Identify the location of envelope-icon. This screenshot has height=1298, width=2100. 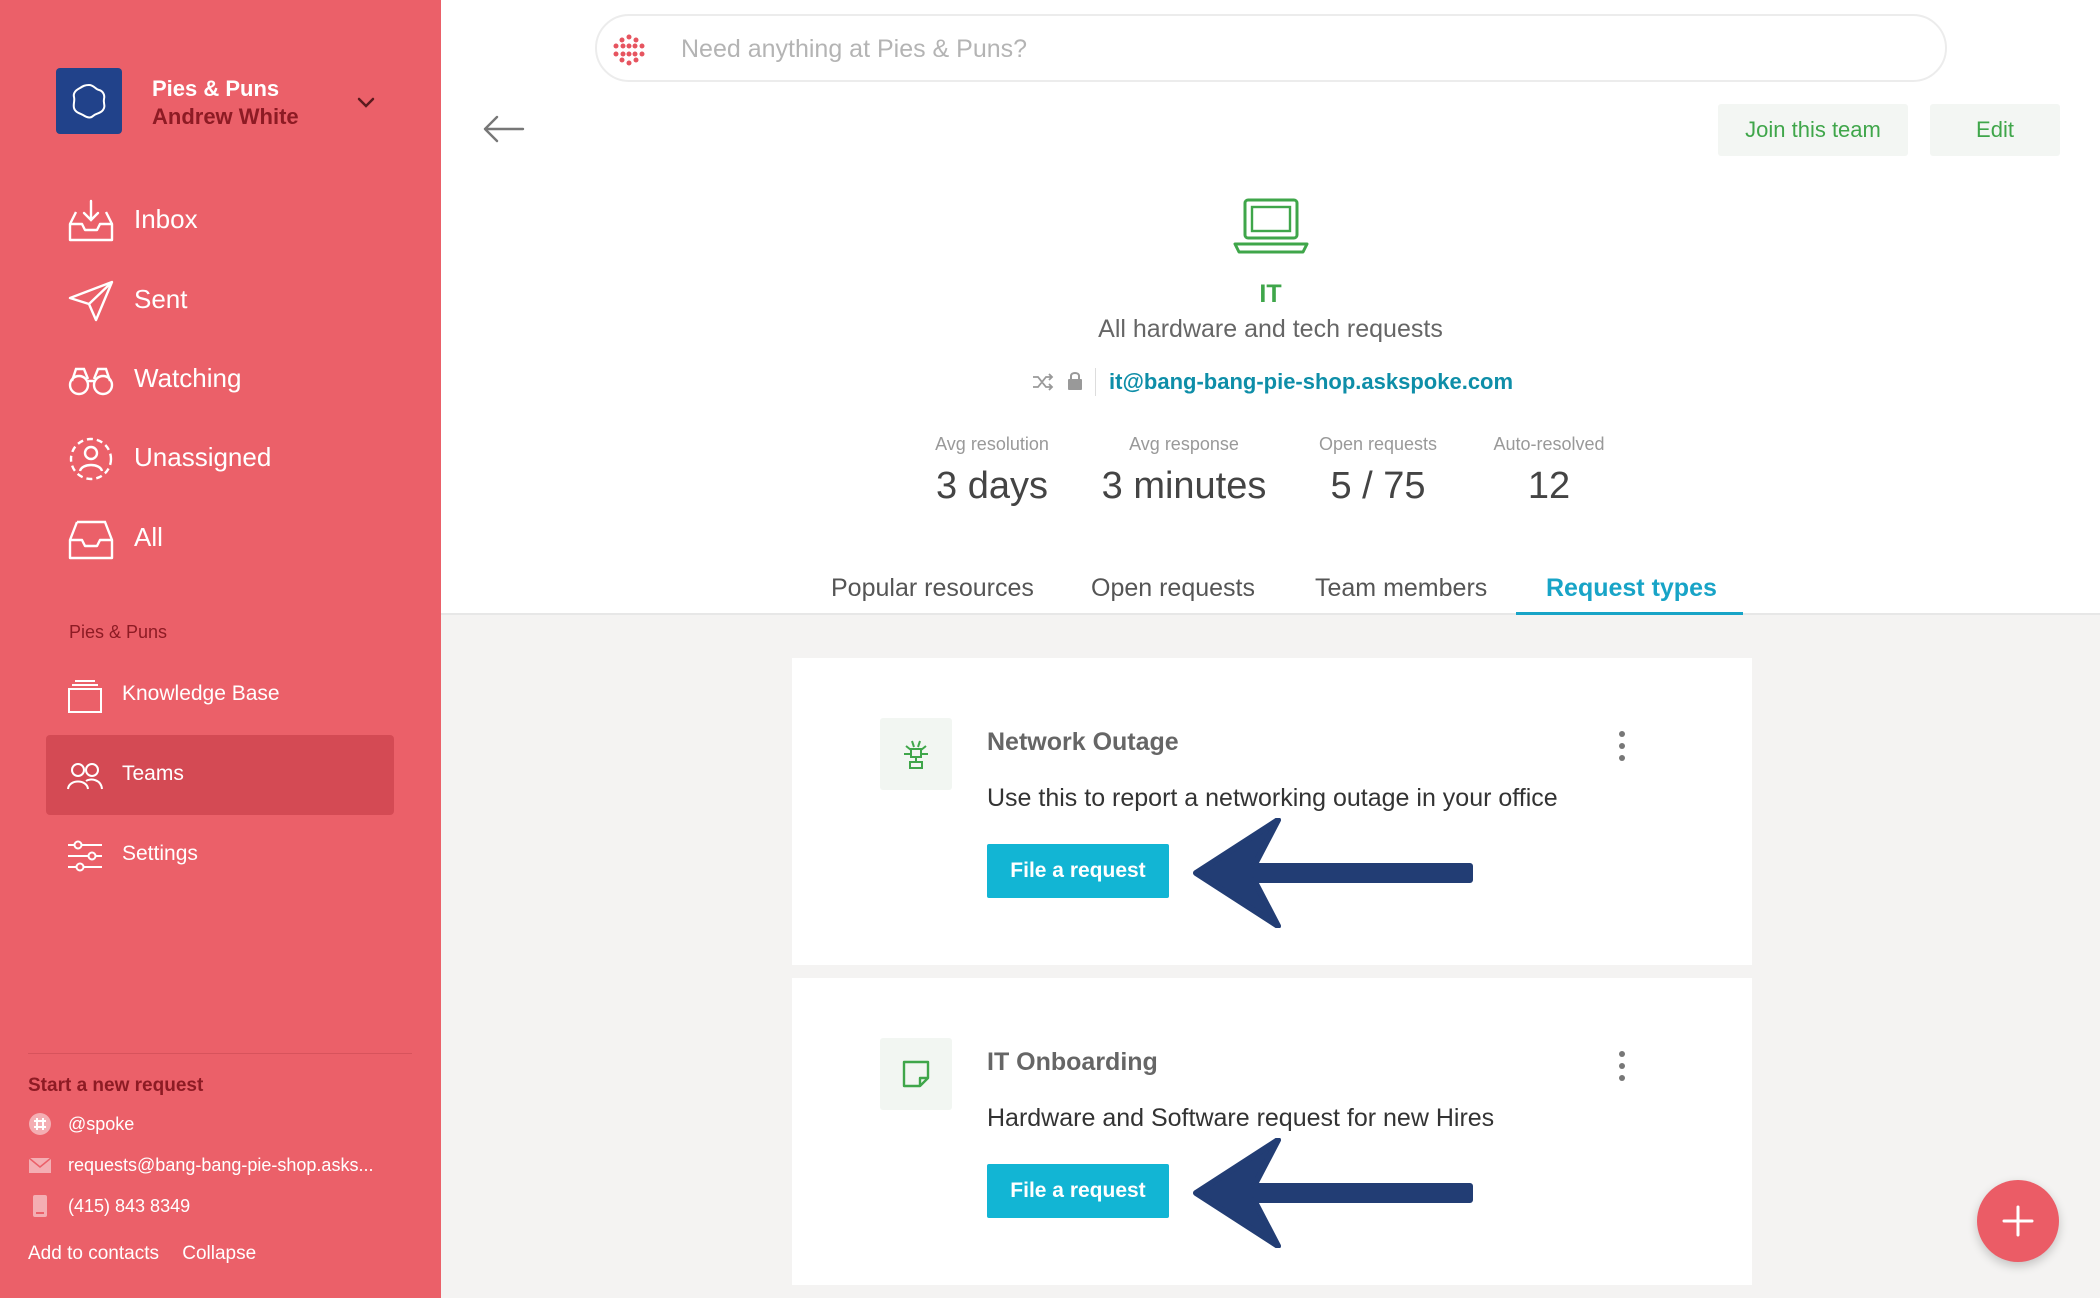
(40, 1165).